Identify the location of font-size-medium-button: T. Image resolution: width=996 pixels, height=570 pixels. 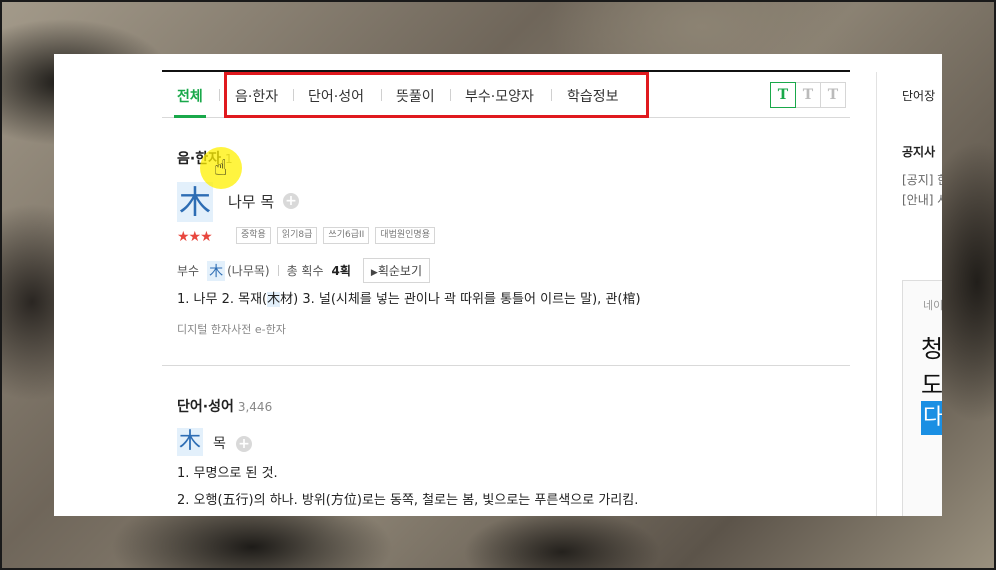
(808, 95).